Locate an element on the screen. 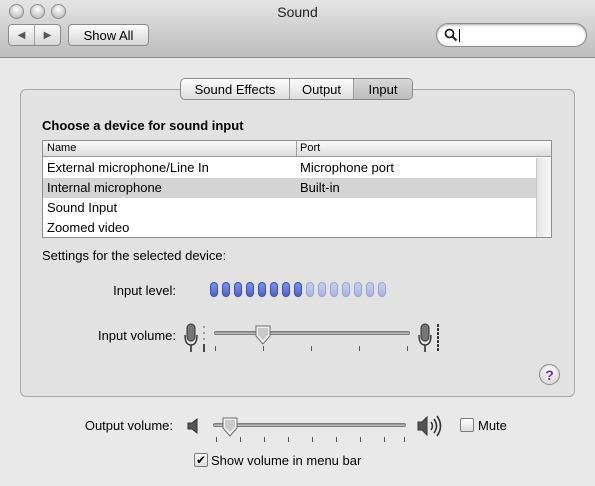 The width and height of the screenshot is (595, 486). back-forward-control: ◀ ▶ is located at coordinates (34, 35).